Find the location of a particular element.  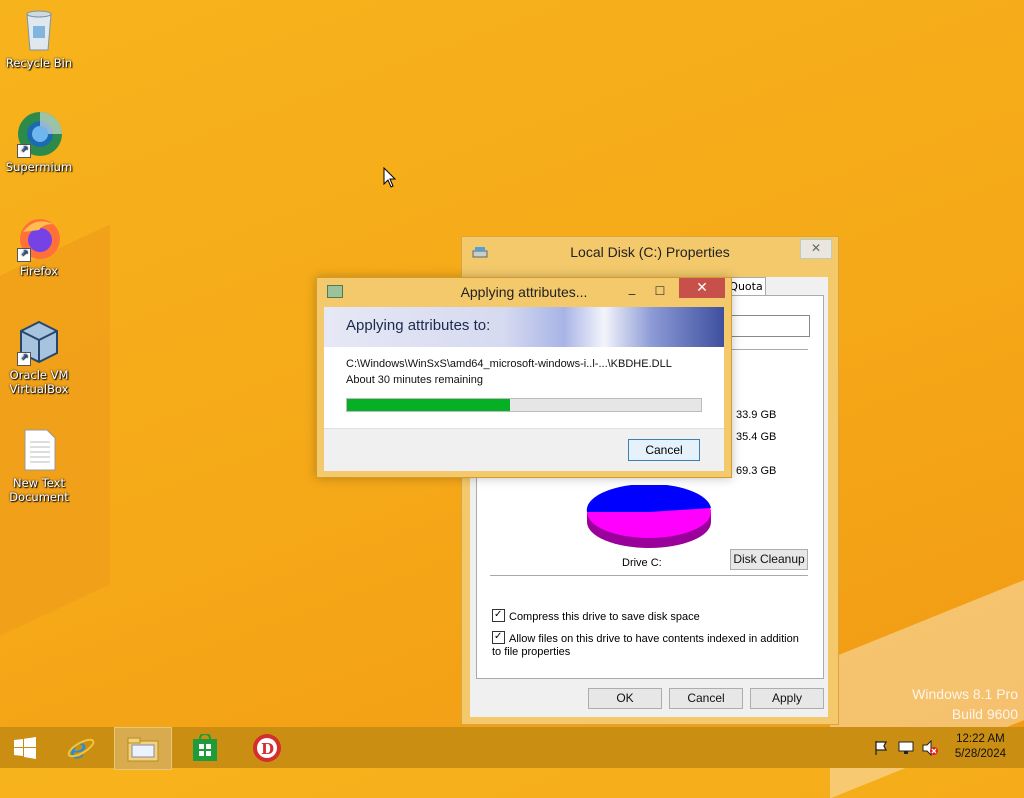

drive-label: Drive C: is located at coordinates (642, 563).